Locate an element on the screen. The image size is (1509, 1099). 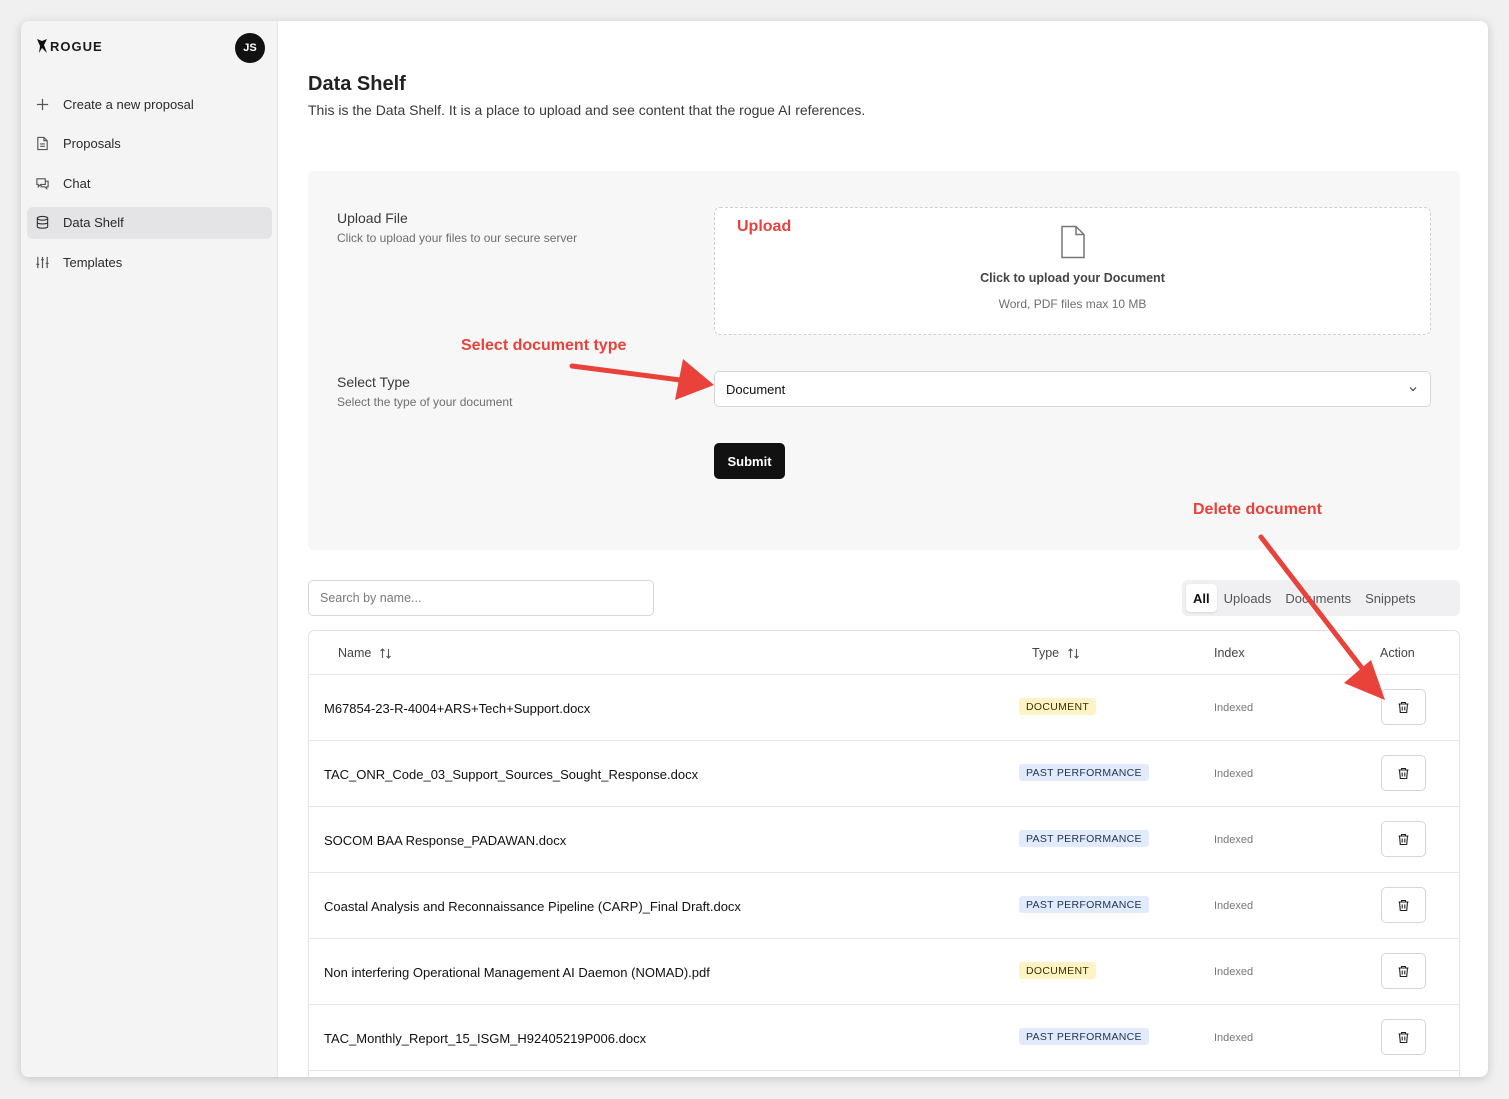
select-value: Document is located at coordinates (756, 389).